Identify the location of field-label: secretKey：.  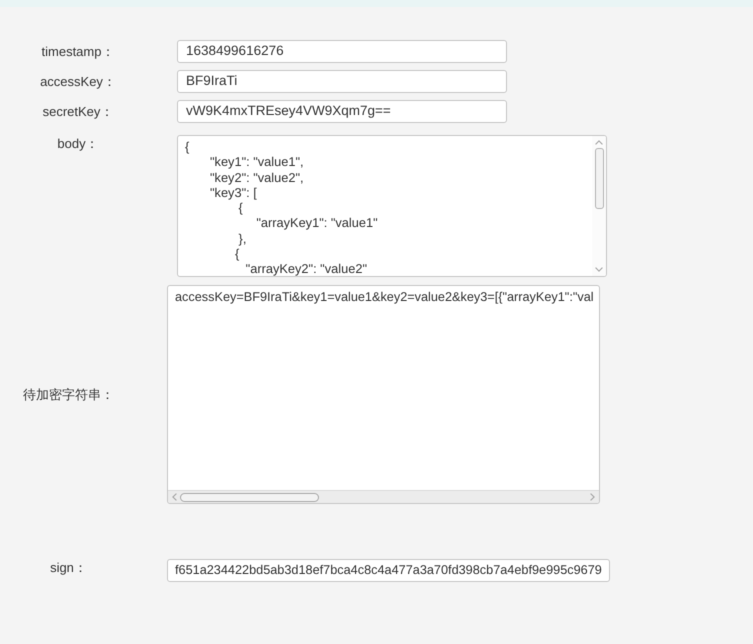
(78, 111).